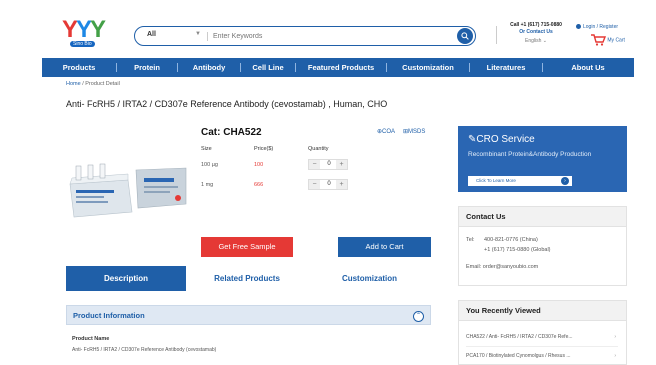 This screenshot has height=365, width=656. Describe the element at coordinates (369, 278) in the screenshot. I see `tab-customization: Customization` at that location.